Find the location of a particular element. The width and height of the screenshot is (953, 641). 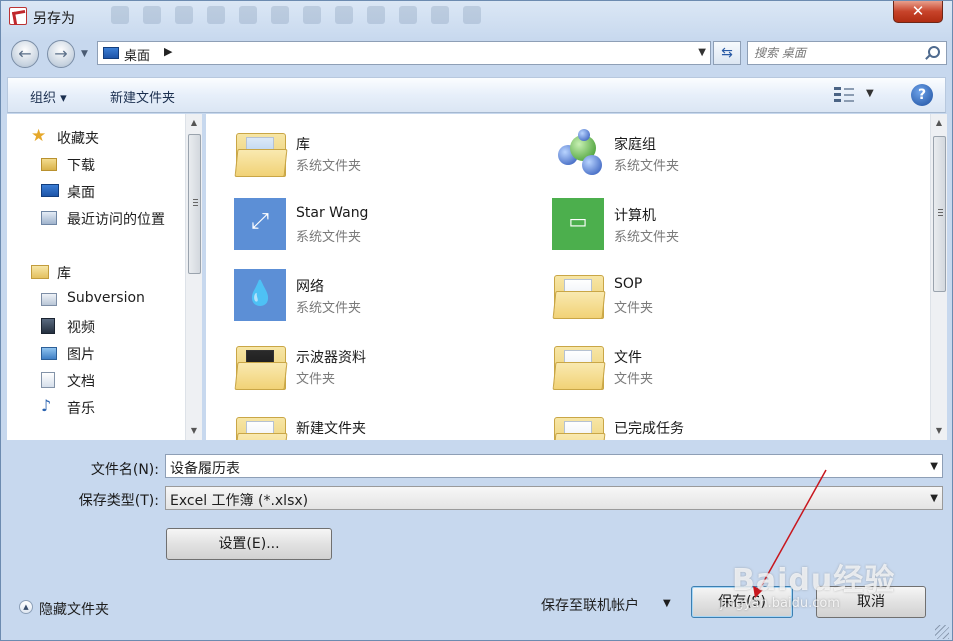

filename-value: 设备履历表 is located at coordinates (205, 468).